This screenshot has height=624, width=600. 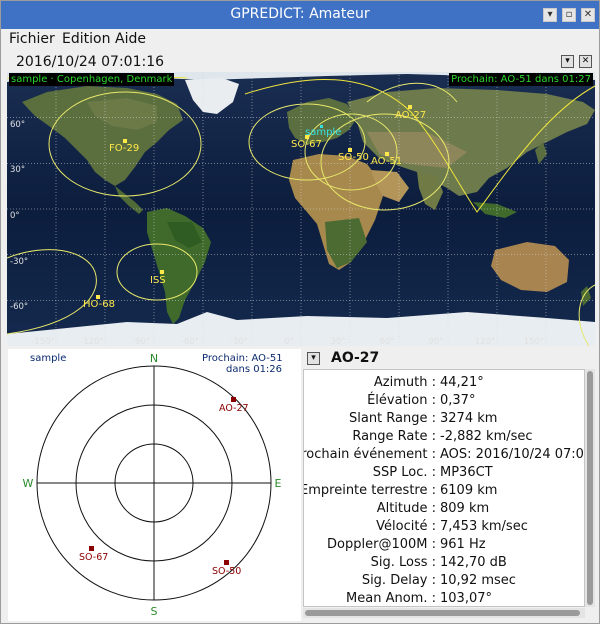 What do you see at coordinates (300, 39) in the screenshot?
I see `menu-bar: Fichier Edition Aide` at bounding box center [300, 39].